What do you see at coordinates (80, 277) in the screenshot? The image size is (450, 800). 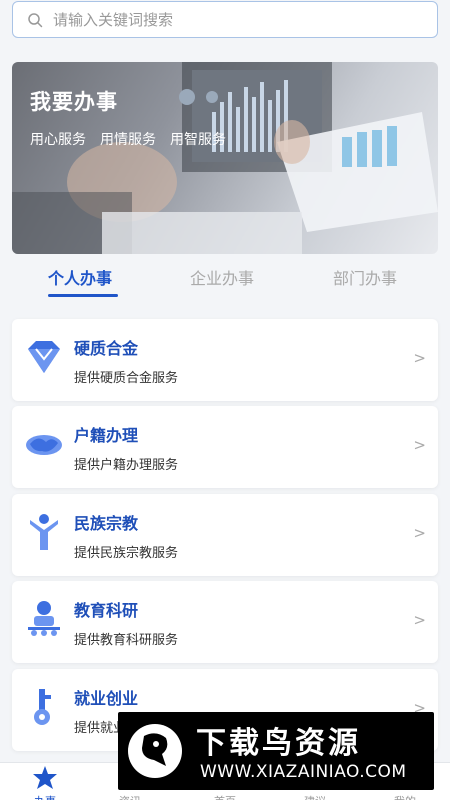 I see `tab-personal: 个人办事` at bounding box center [80, 277].